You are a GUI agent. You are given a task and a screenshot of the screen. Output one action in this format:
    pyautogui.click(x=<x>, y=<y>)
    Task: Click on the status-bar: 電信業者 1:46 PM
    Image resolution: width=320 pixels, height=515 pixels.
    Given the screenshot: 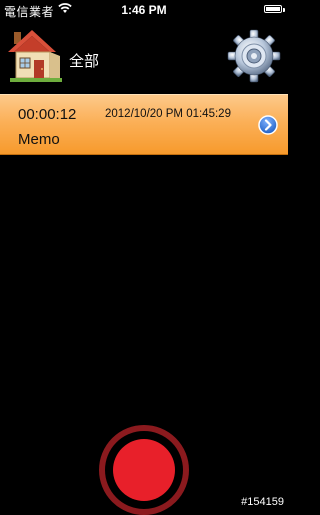 What is the action you would take?
    pyautogui.click(x=144, y=10)
    